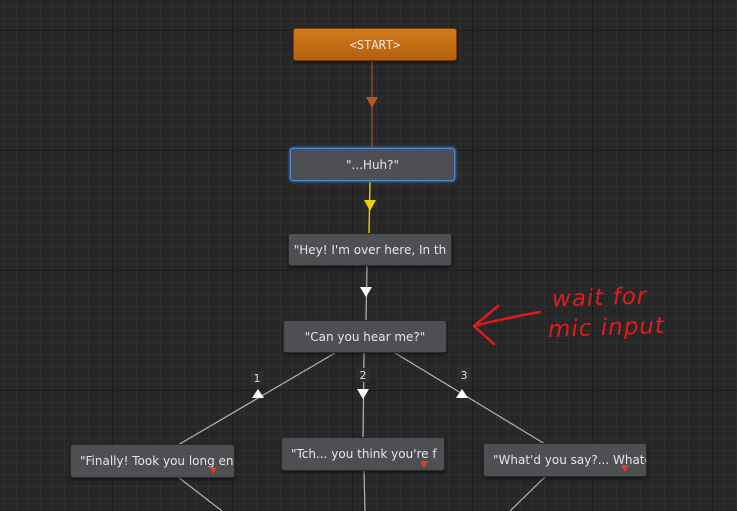 The width and height of the screenshot is (737, 511). Describe the element at coordinates (507, 325) in the screenshot. I see `annotation-arrow` at that location.